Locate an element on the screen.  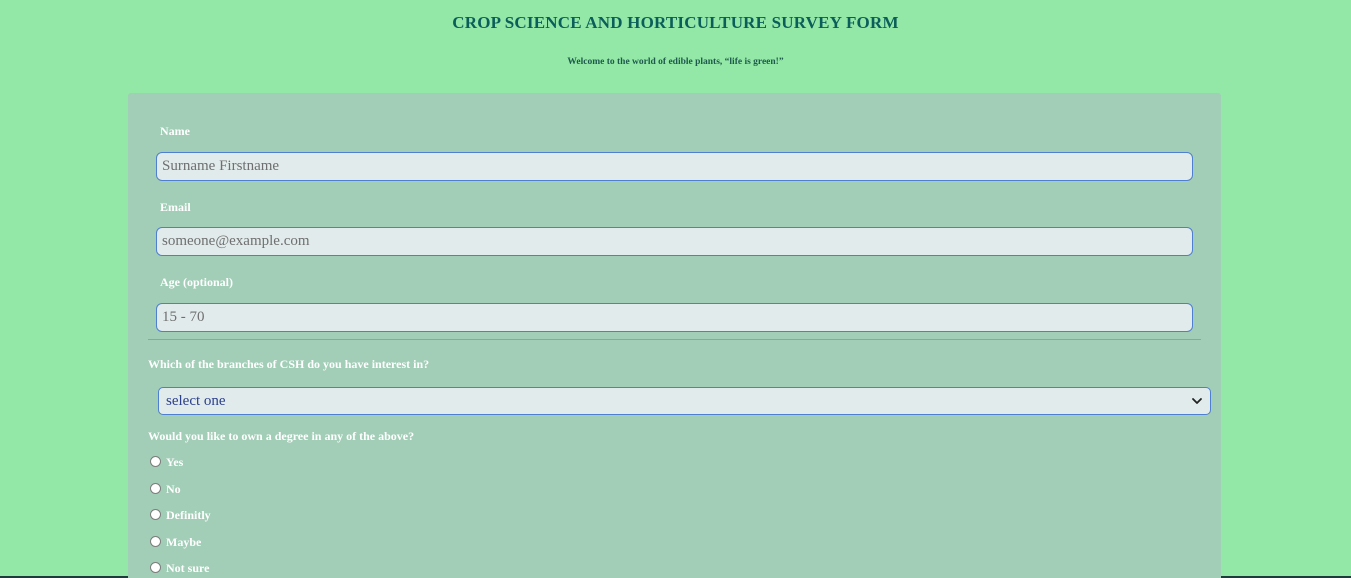
radio-label: Not sure is located at coordinates (188, 568).